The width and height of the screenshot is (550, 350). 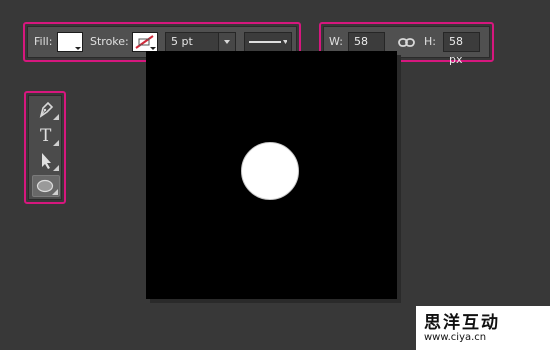 I want to click on width-label: W:, so click(x=336, y=41).